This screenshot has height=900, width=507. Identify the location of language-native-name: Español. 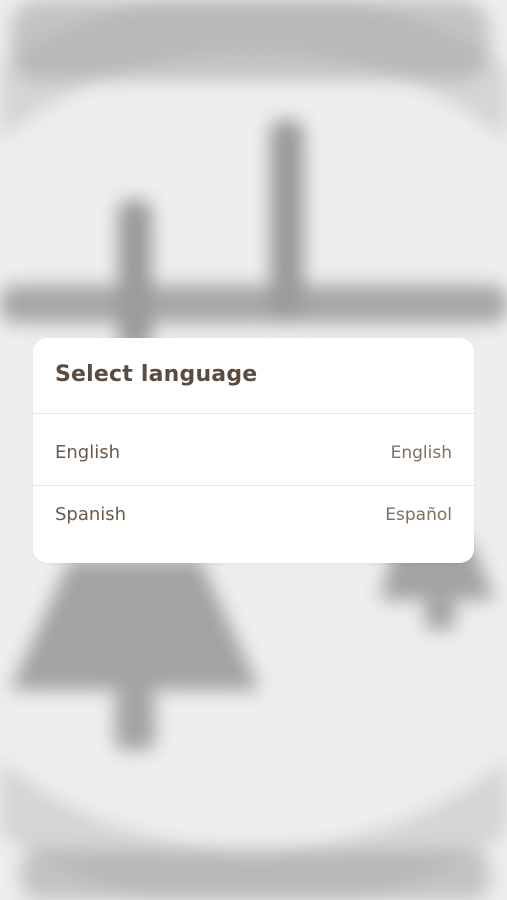
(418, 515).